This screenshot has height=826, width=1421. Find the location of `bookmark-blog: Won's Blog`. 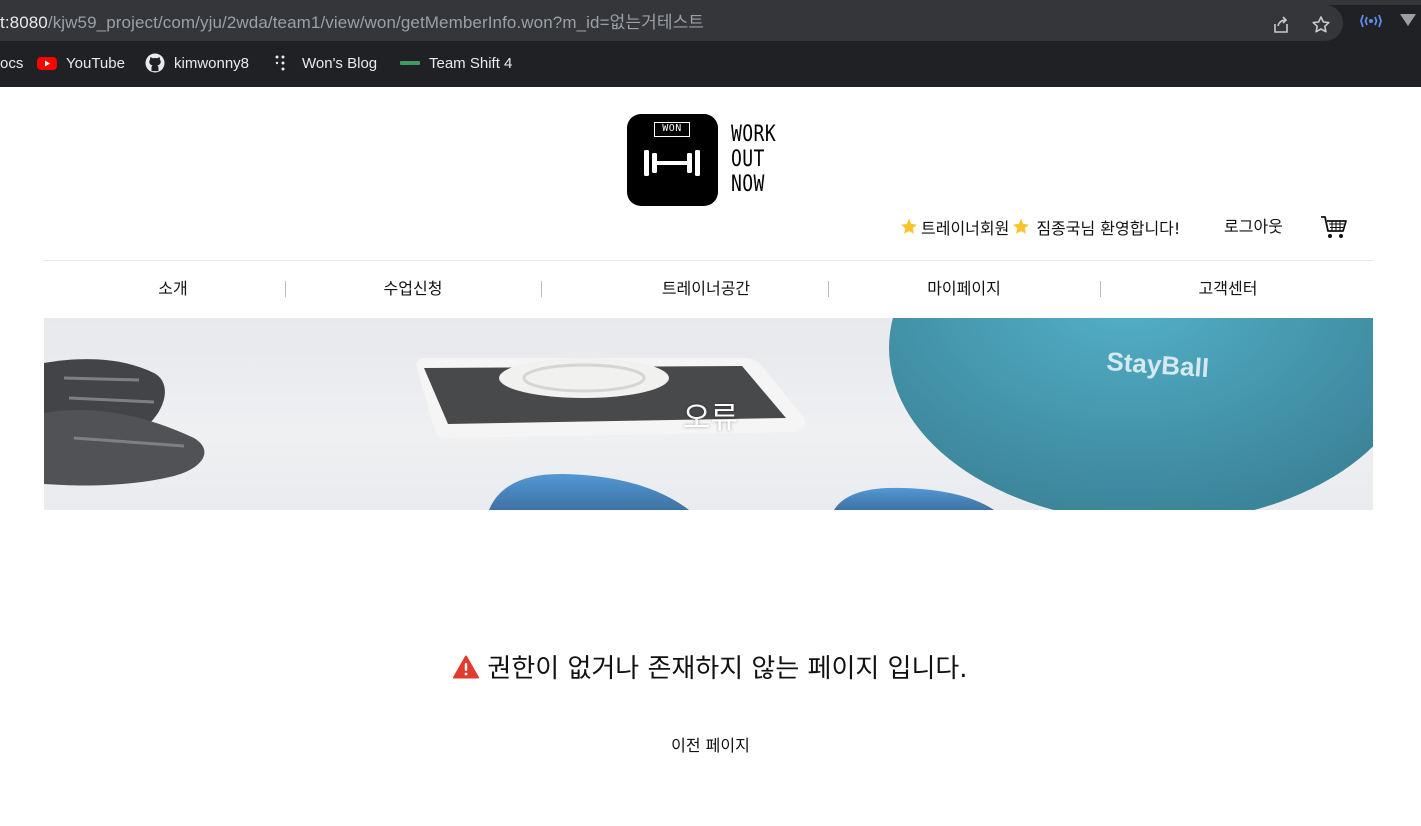

bookmark-blog: Won's Blog is located at coordinates (325, 63).